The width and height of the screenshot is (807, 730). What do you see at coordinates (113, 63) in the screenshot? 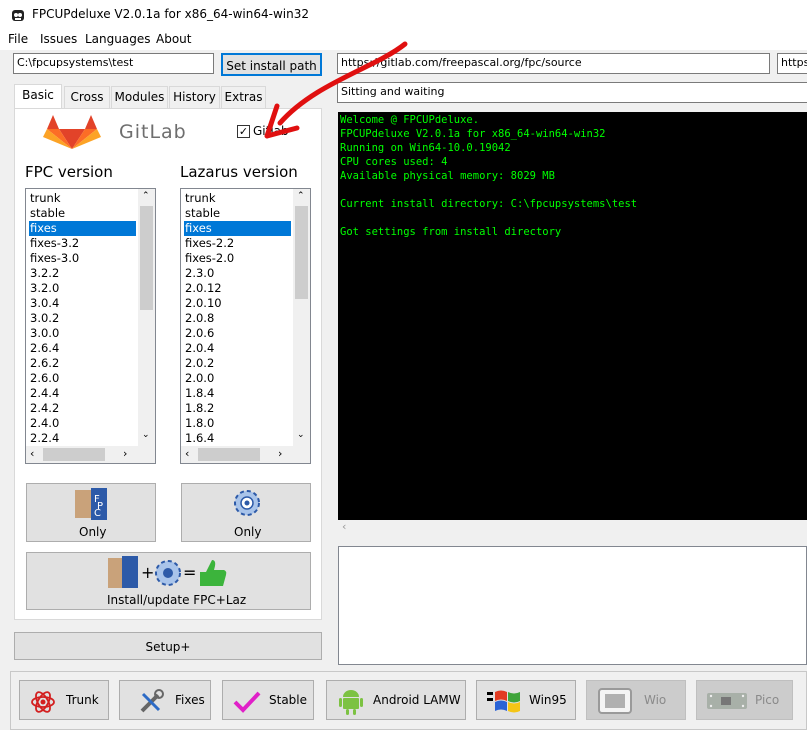
I see `install-path-input: C:\fpcupsystems\test` at bounding box center [113, 63].